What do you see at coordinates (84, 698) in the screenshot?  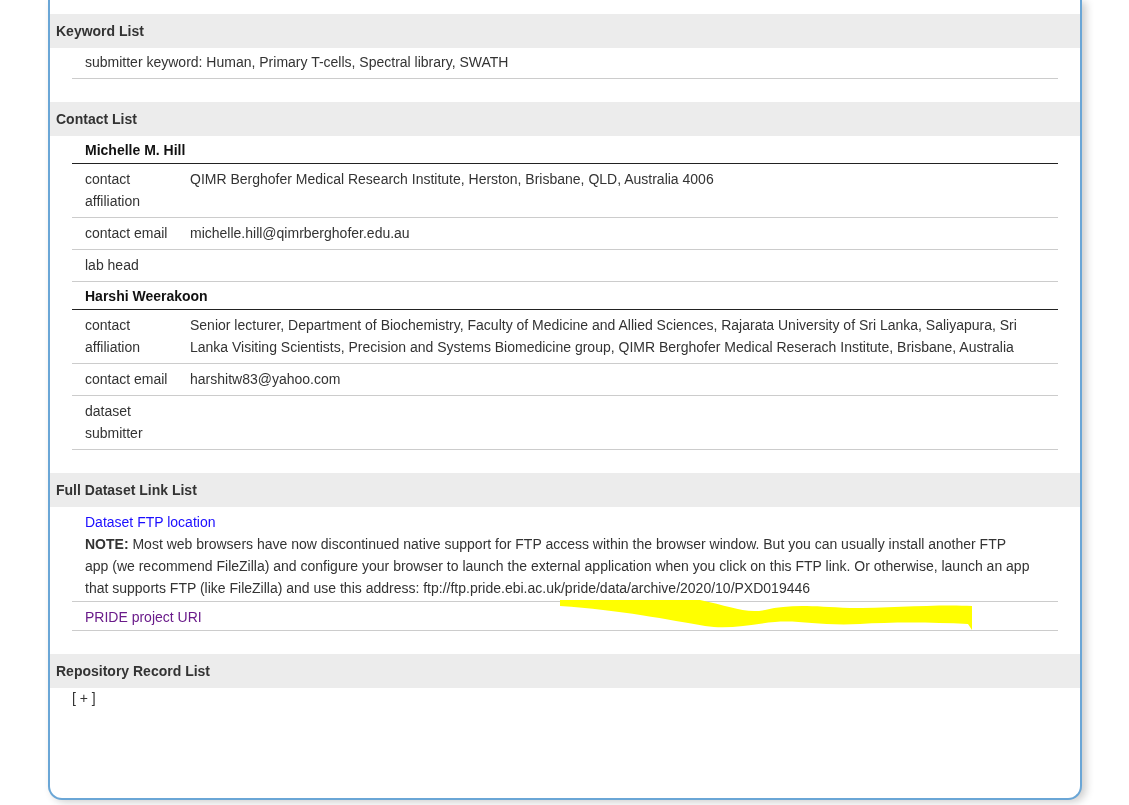 I see `expand-toggle: [ + ]` at bounding box center [84, 698].